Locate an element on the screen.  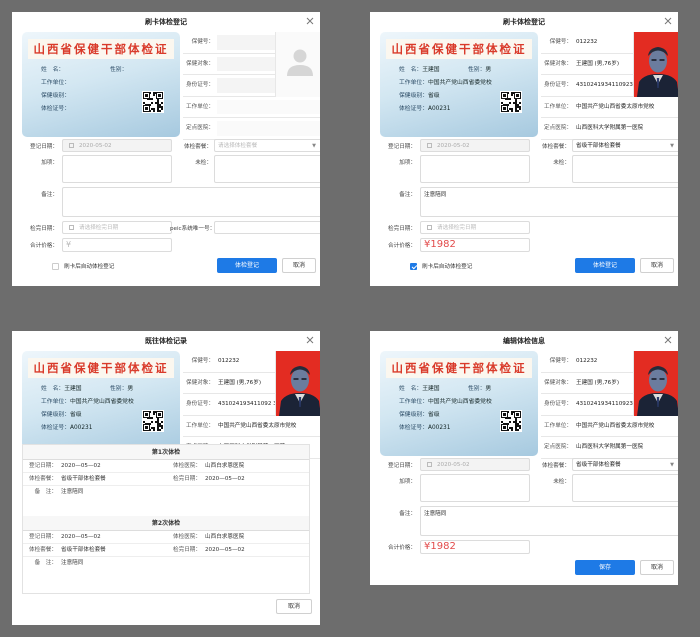
user-icon is located at coordinates (300, 62).